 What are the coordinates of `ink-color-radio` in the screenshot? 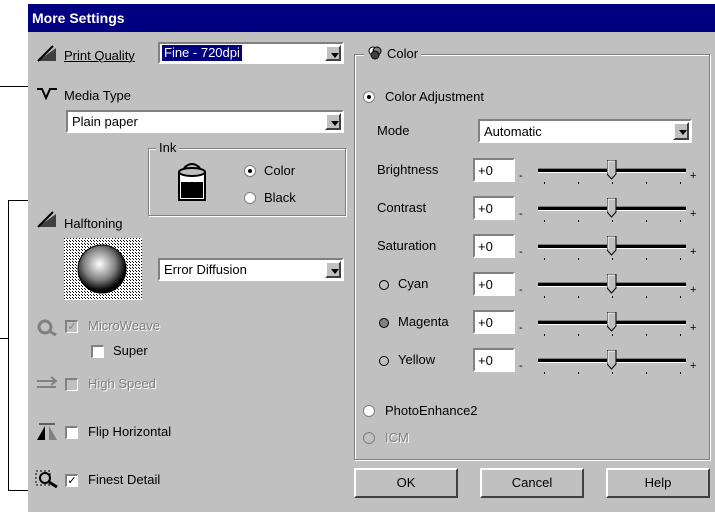 It's located at (250, 171).